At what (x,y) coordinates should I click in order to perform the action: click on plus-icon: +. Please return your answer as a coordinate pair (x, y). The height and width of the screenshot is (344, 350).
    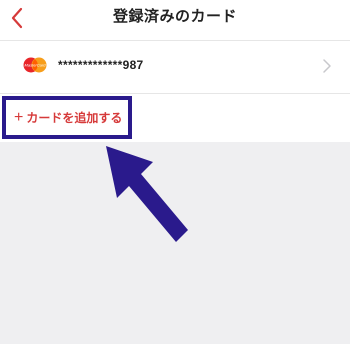
    Looking at the image, I should click on (19, 117).